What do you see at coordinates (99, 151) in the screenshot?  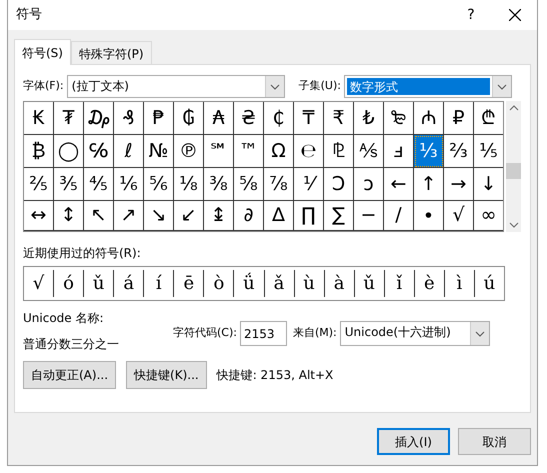 I see `symbol-cell: ℅` at bounding box center [99, 151].